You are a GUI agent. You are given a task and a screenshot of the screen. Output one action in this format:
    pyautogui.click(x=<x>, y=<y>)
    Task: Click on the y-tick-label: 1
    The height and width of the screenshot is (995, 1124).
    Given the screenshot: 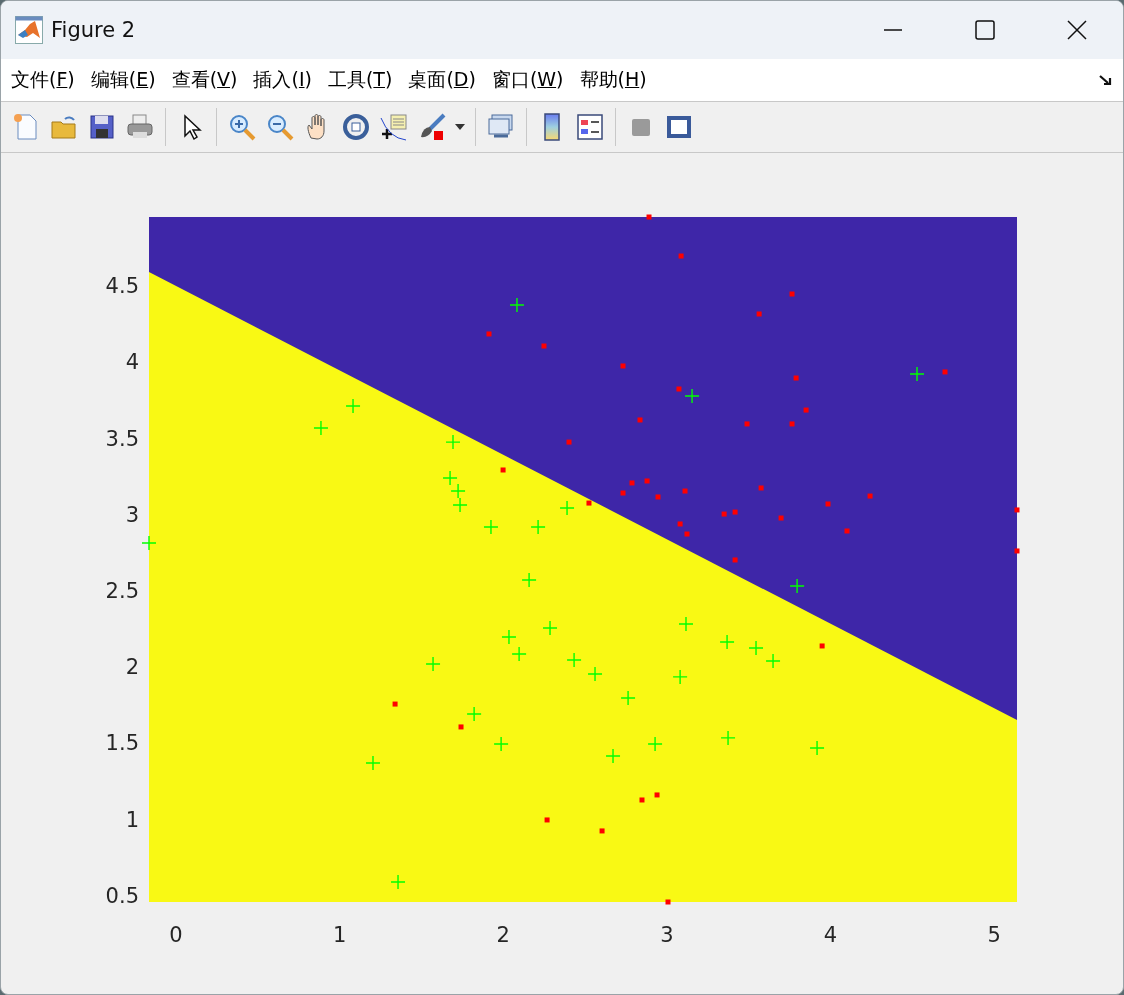 What is the action you would take?
    pyautogui.click(x=132, y=819)
    